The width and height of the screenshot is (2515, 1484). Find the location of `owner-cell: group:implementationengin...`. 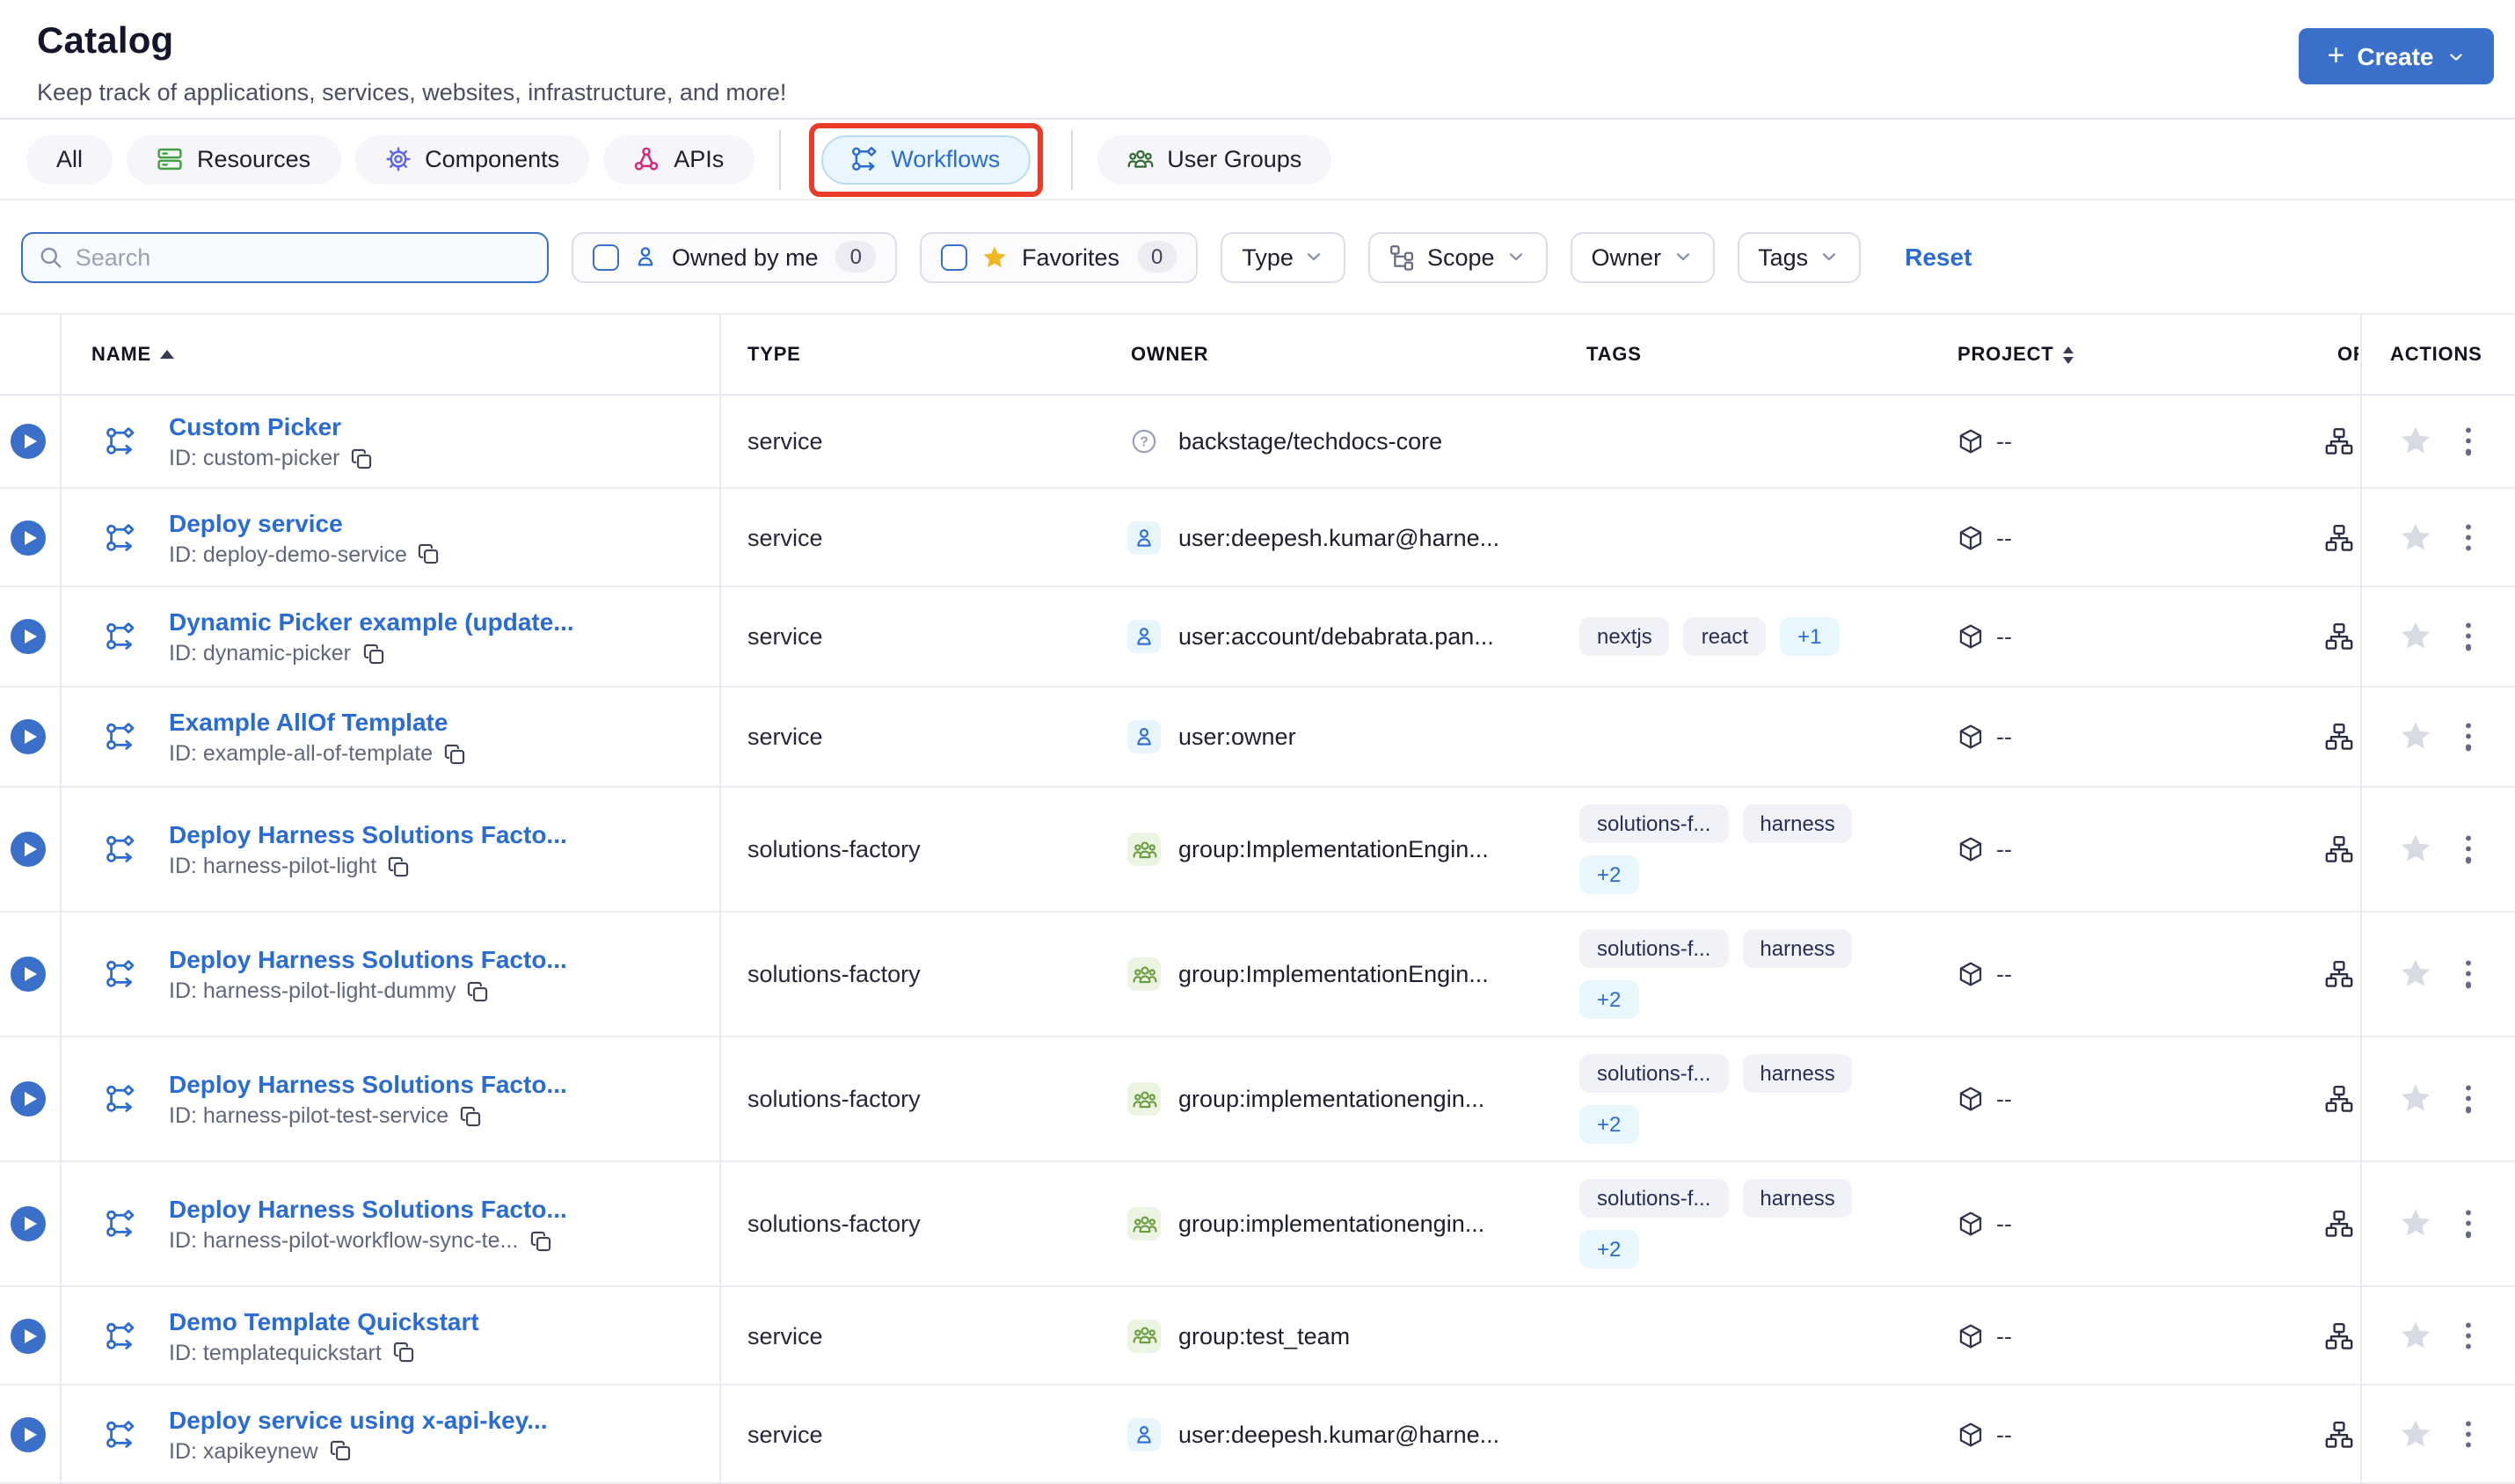

owner-cell: group:implementationengin... is located at coordinates (1331, 1099).